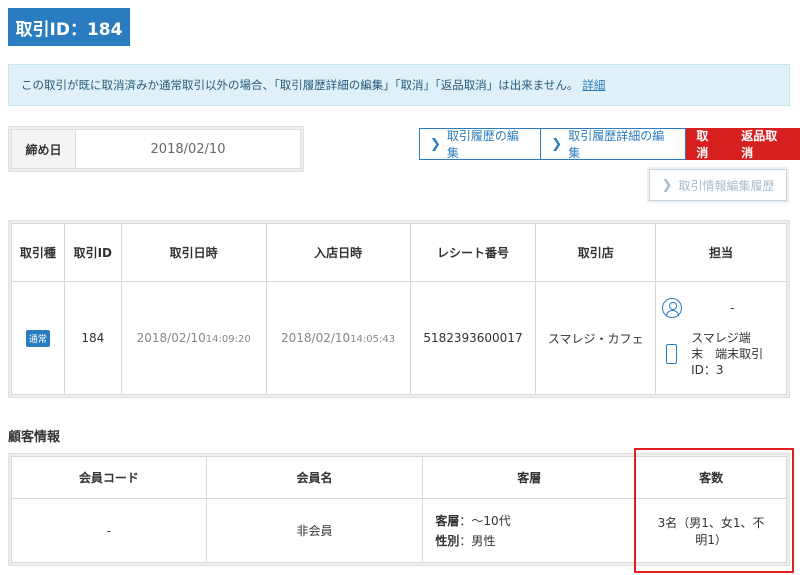  I want to click on col-header-id: 取引ID, so click(92, 252).